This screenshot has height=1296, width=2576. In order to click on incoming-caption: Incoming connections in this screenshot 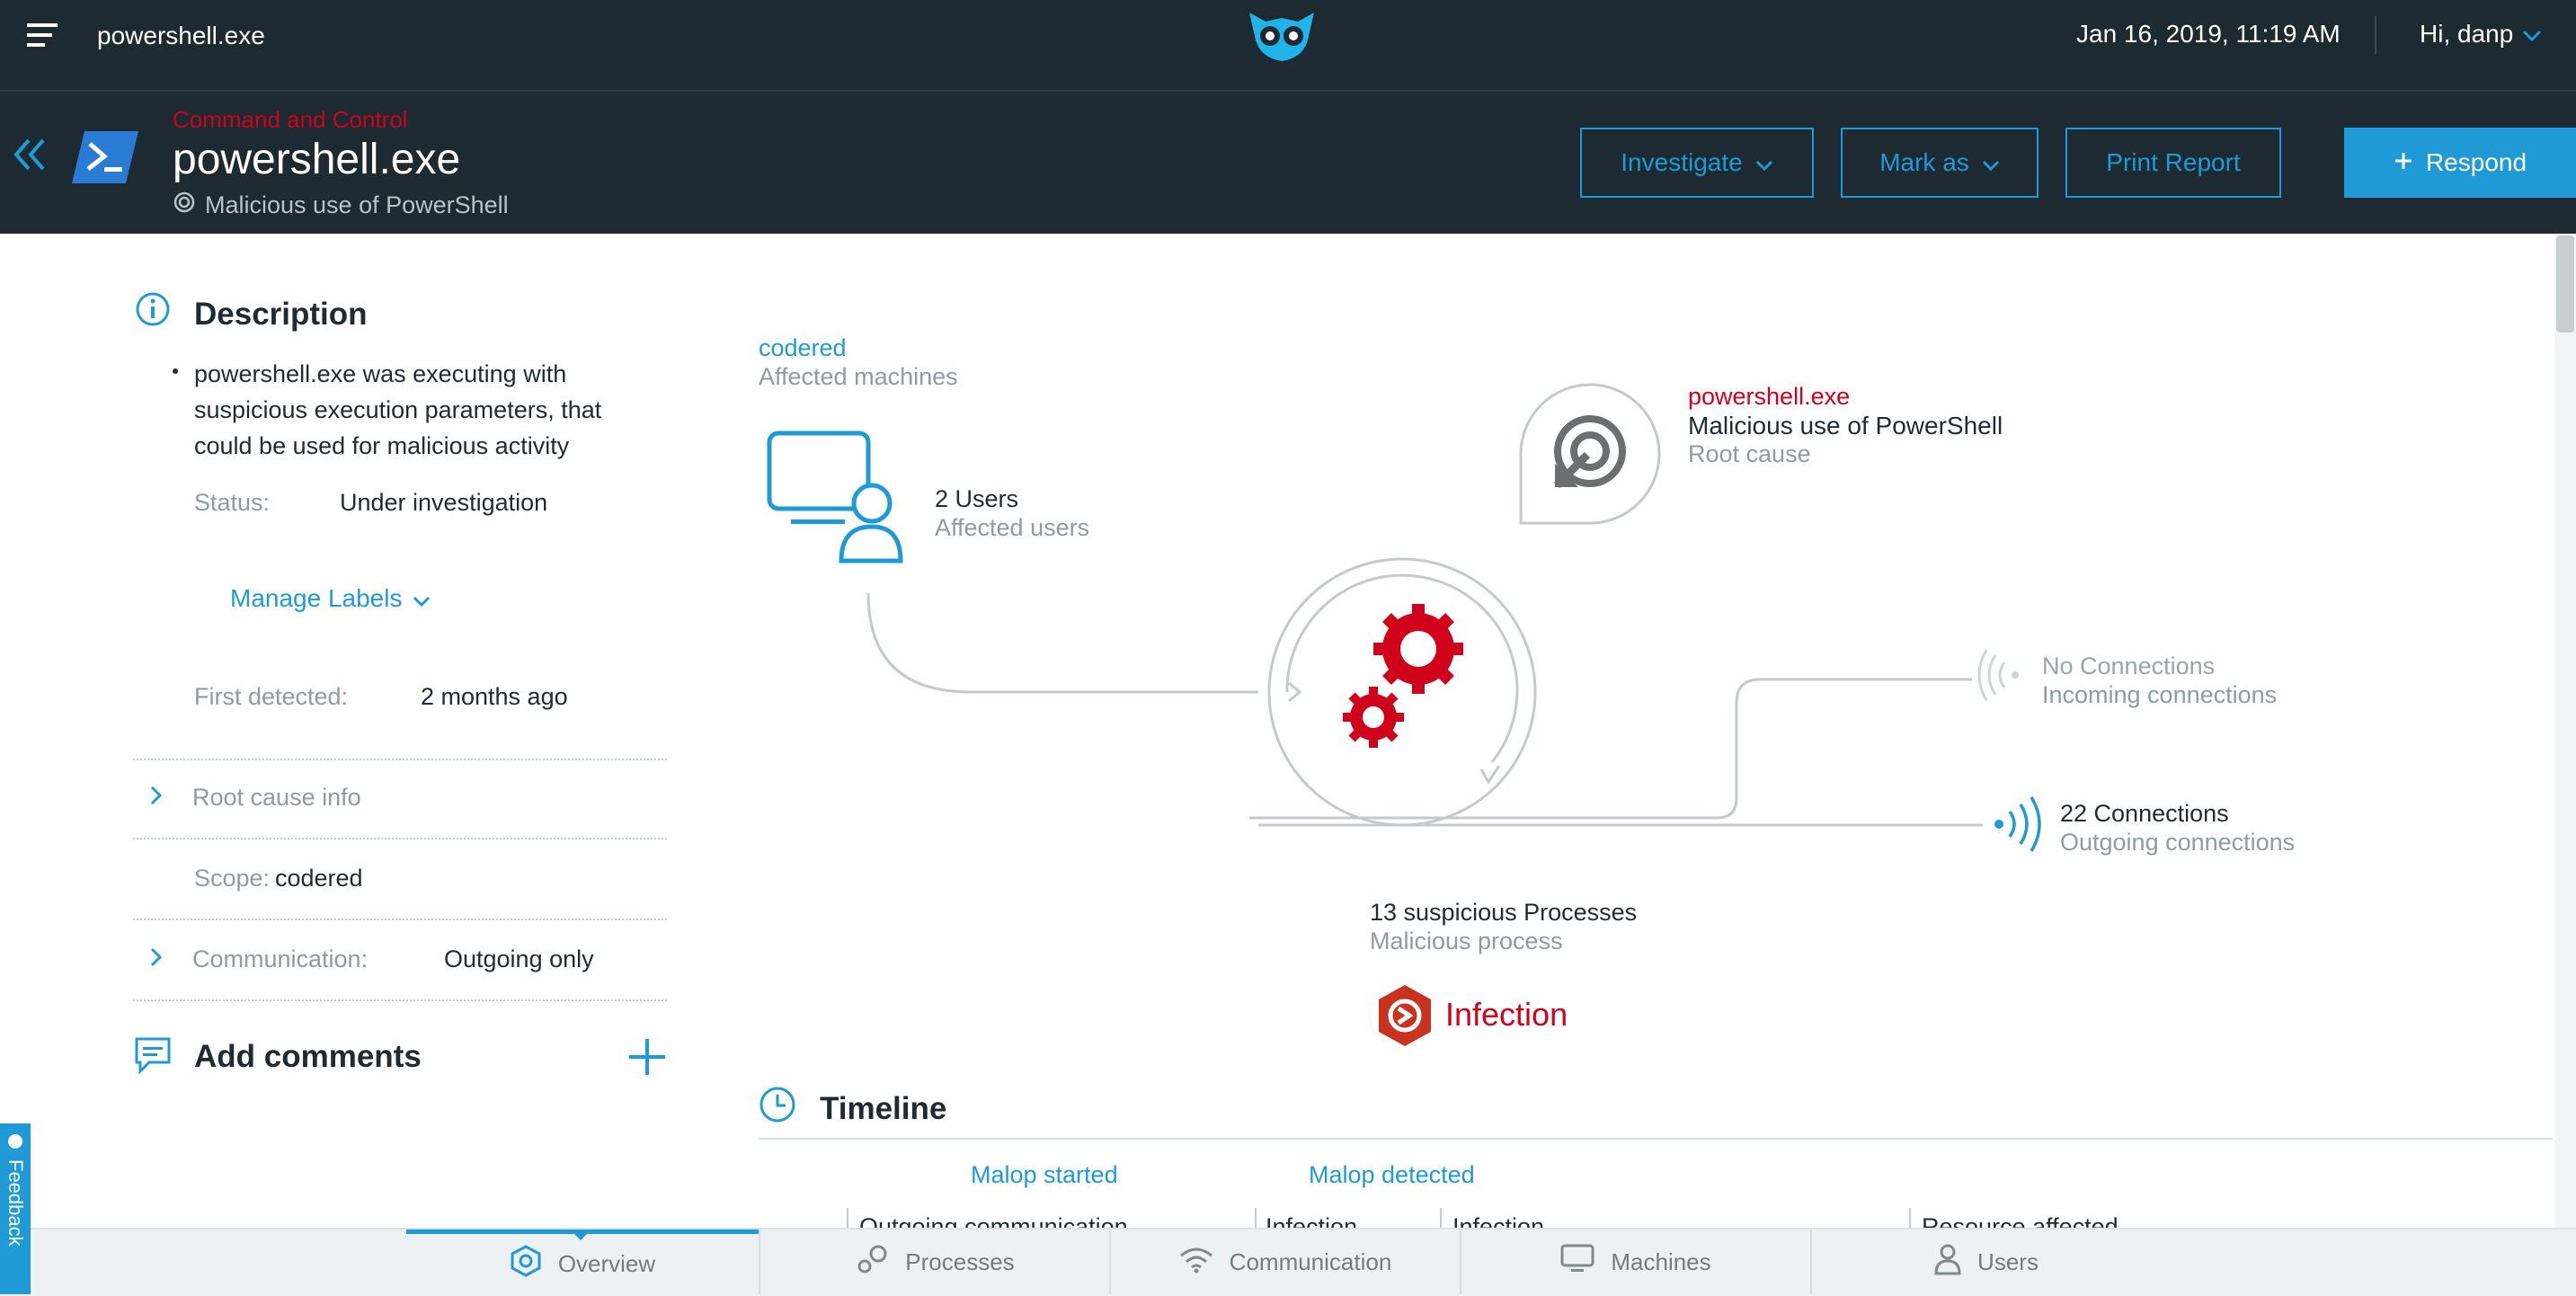, I will do `click(2160, 694)`.